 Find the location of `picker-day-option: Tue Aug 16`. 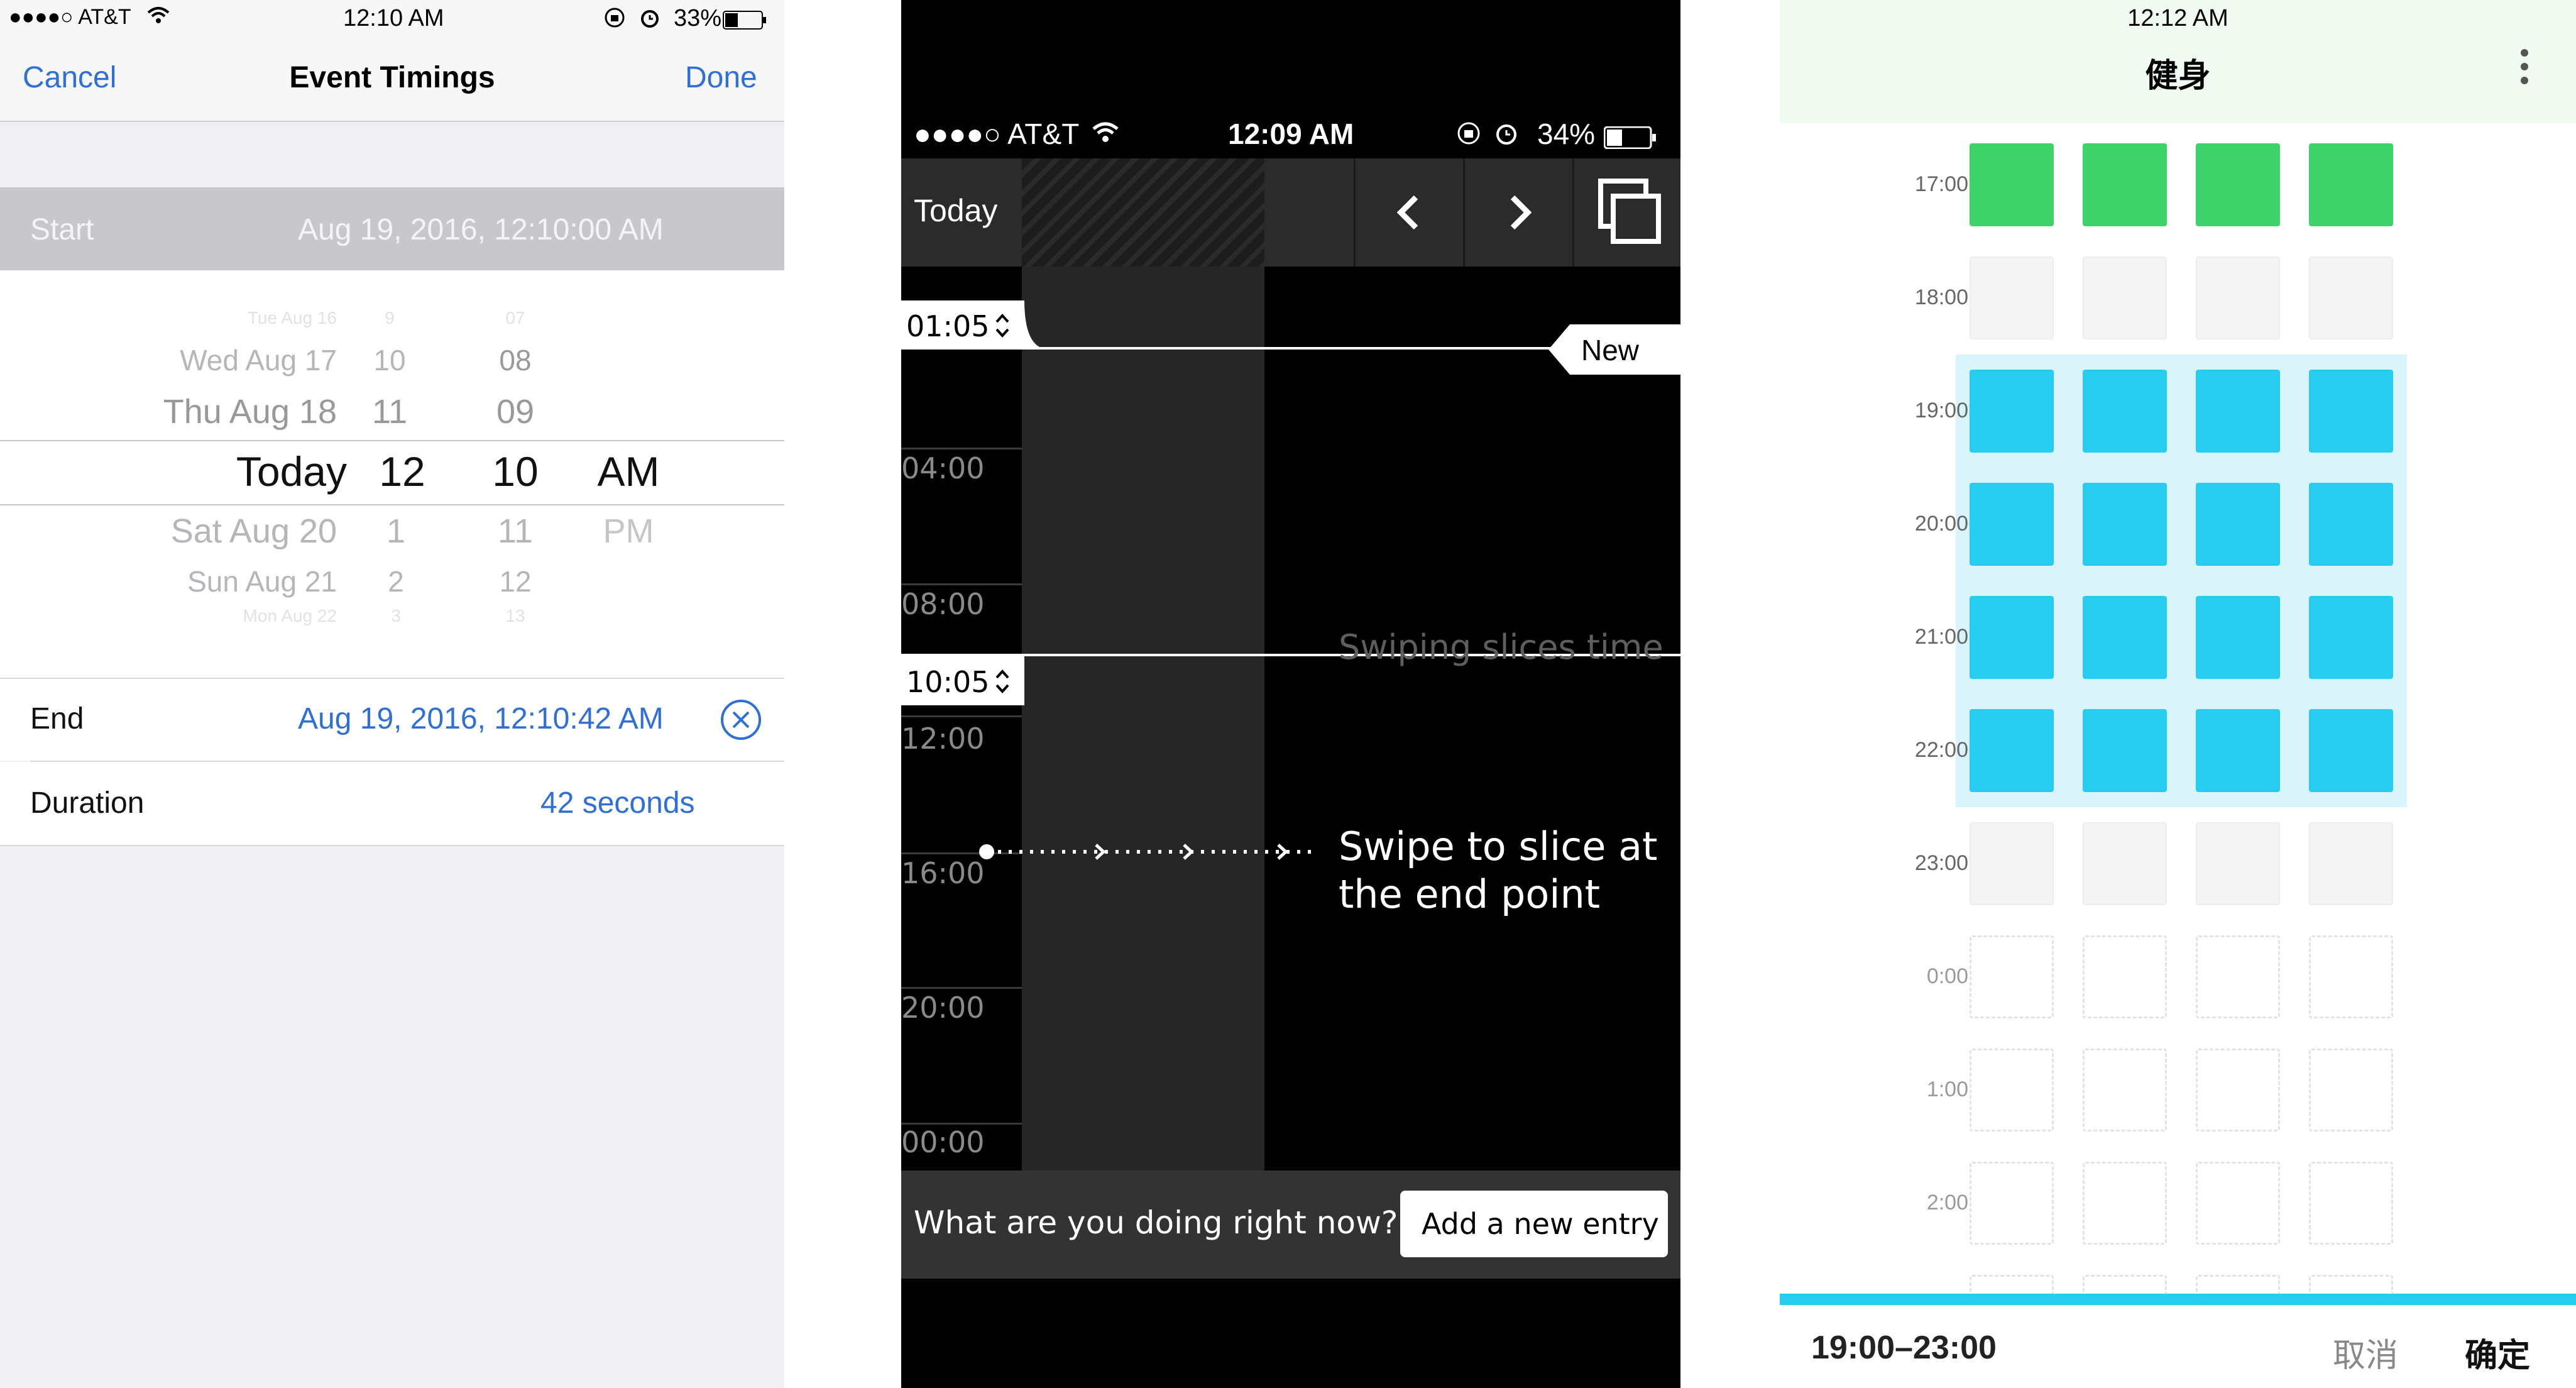

picker-day-option: Tue Aug 16 is located at coordinates (212, 318).